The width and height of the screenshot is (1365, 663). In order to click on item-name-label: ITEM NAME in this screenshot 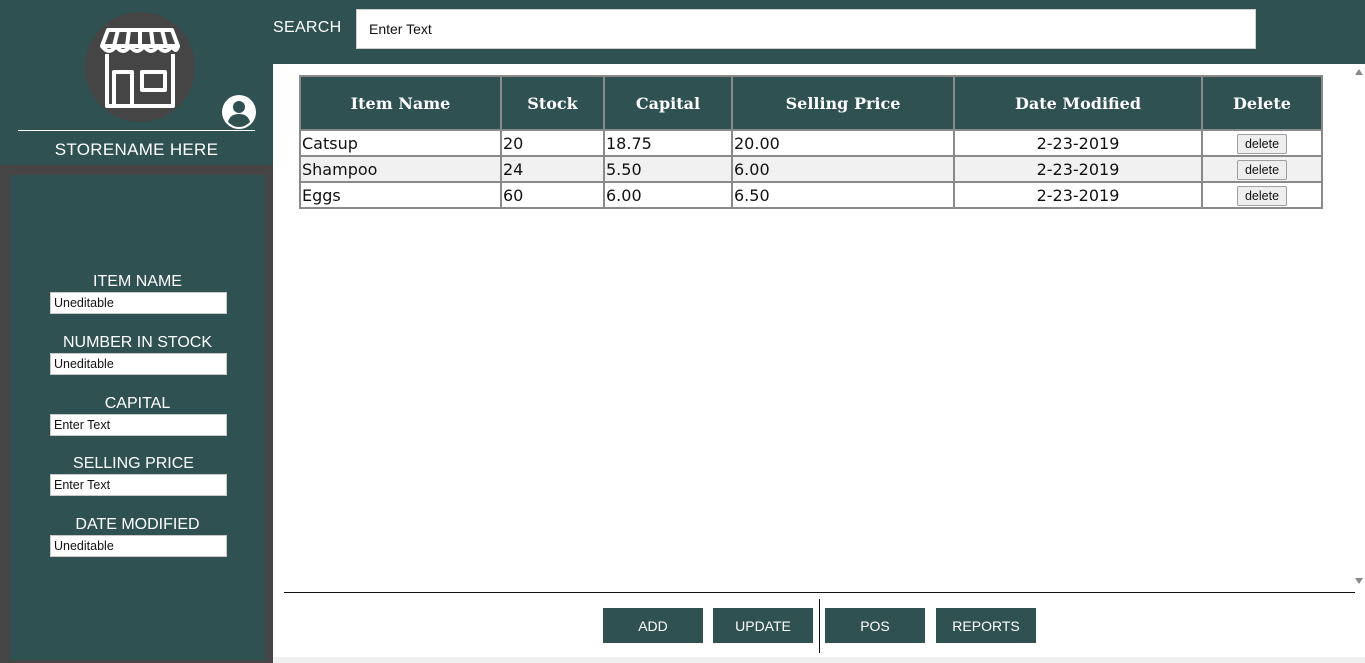, I will do `click(137, 281)`.